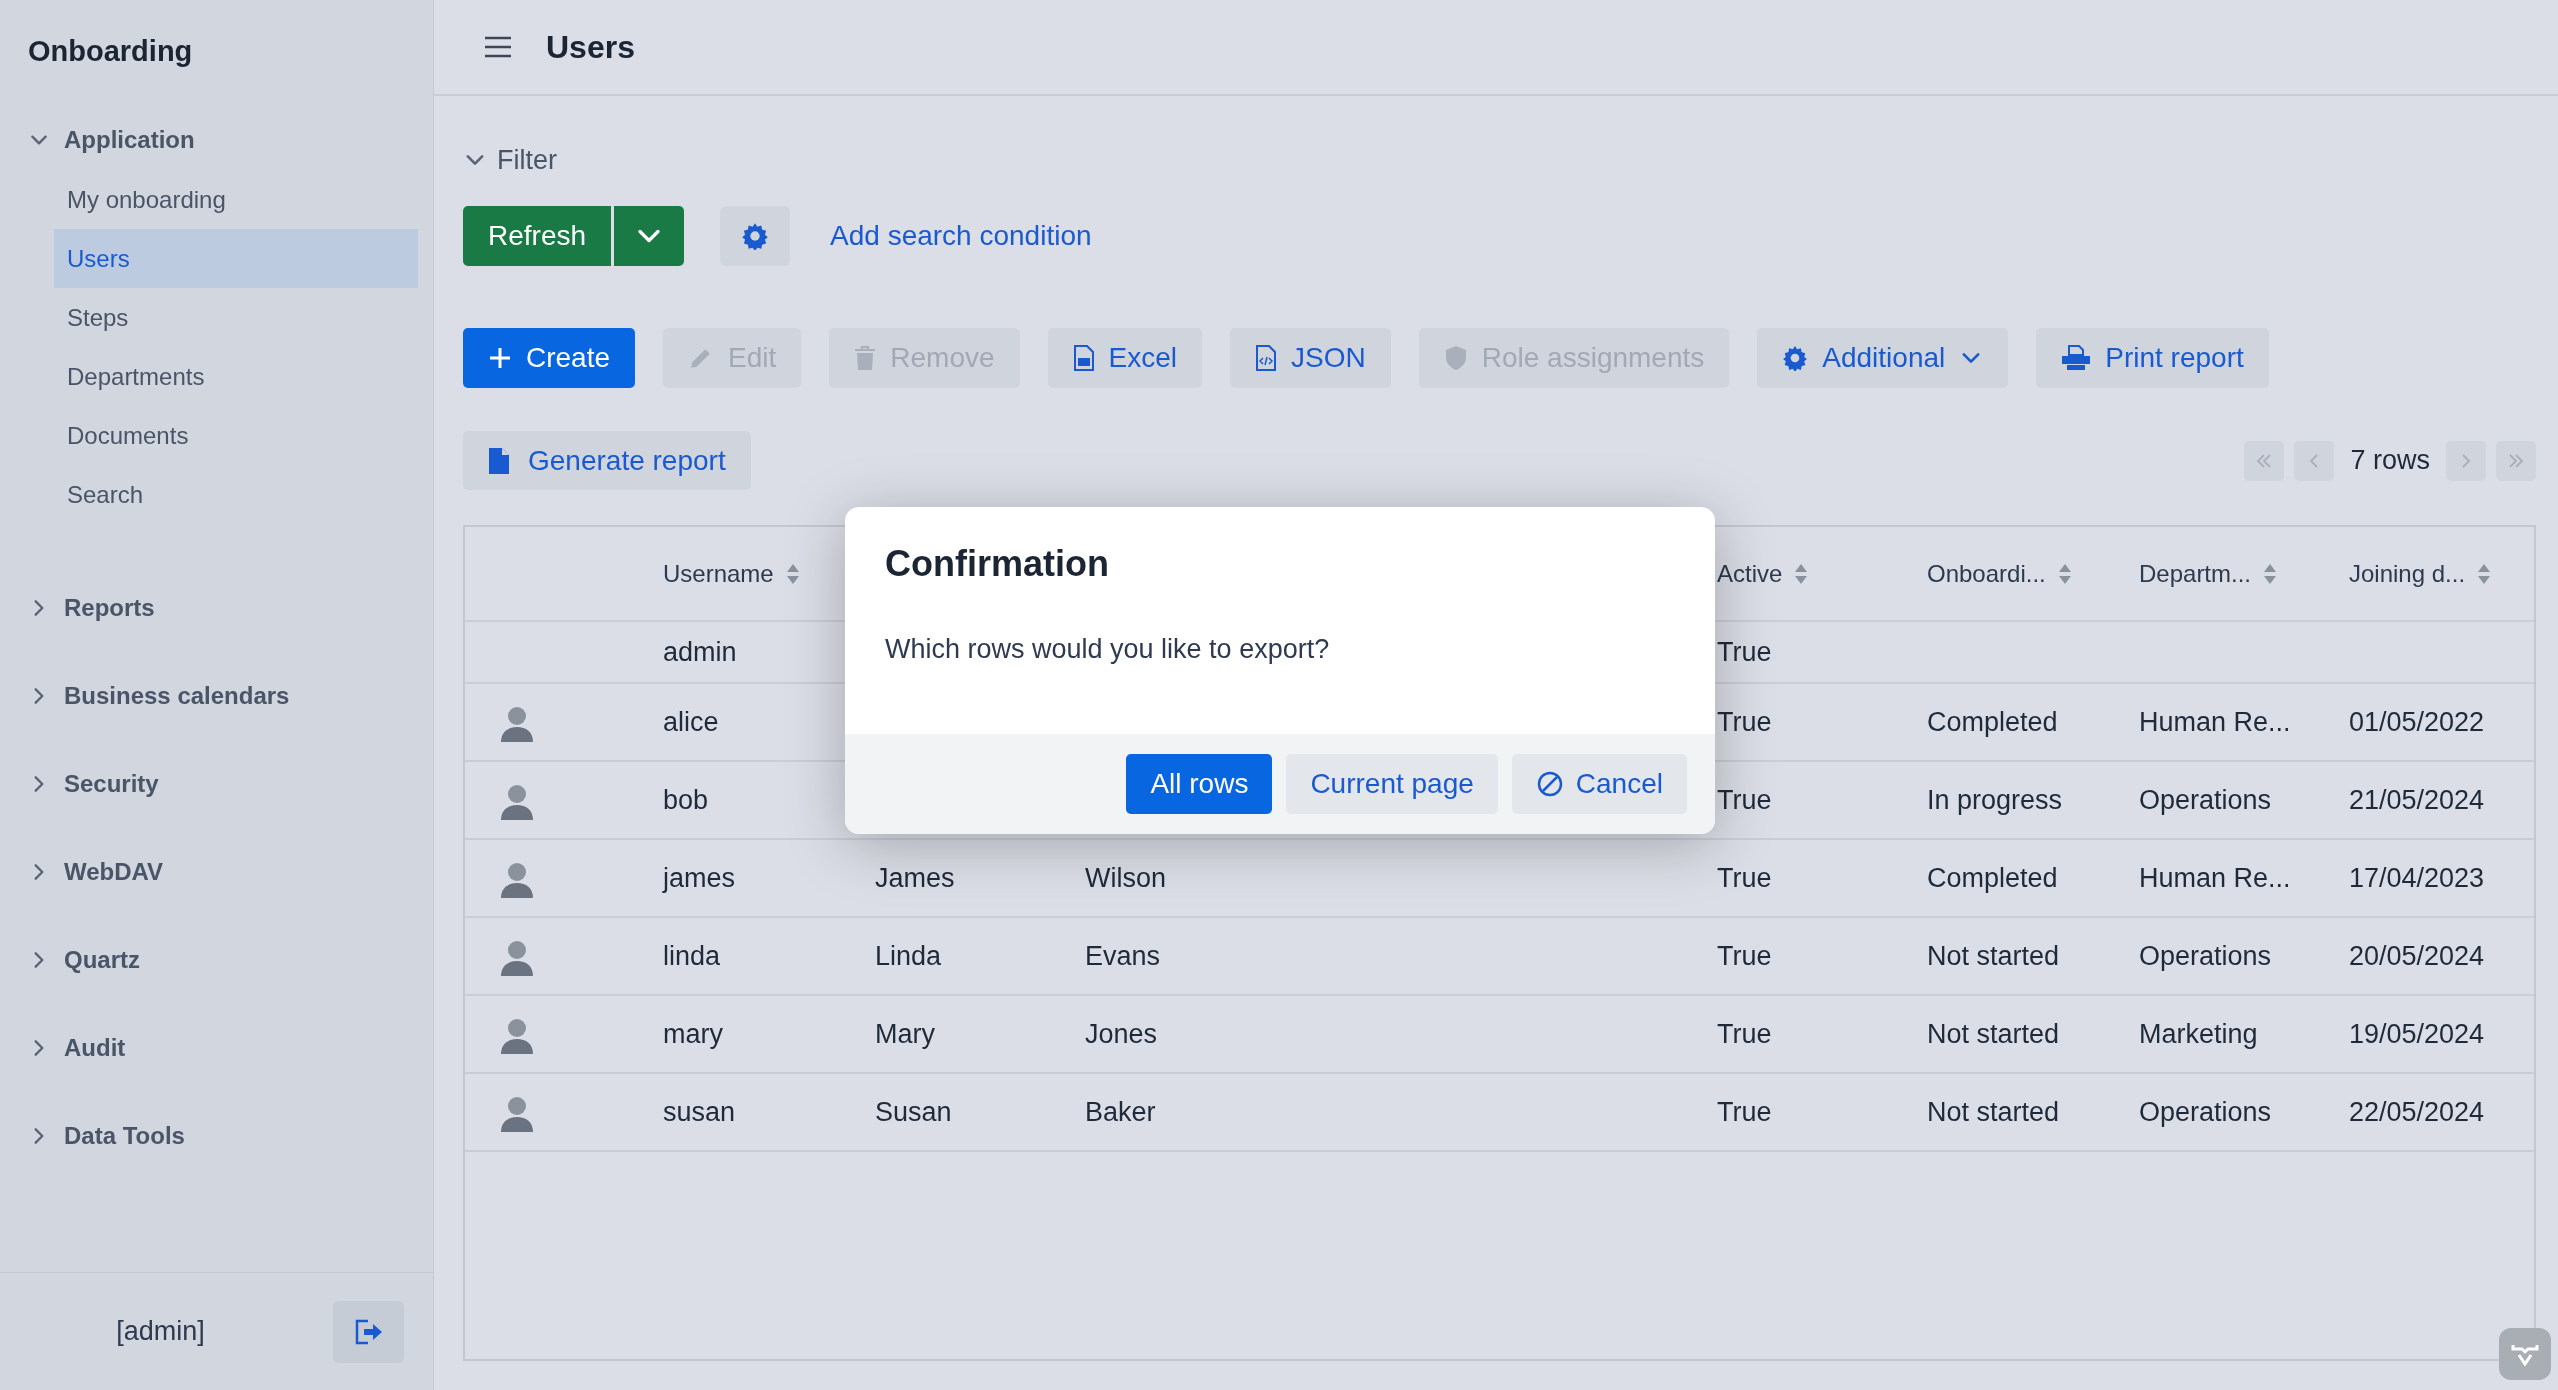 The height and width of the screenshot is (1390, 2558). I want to click on table-cell-text: alice, so click(691, 722).